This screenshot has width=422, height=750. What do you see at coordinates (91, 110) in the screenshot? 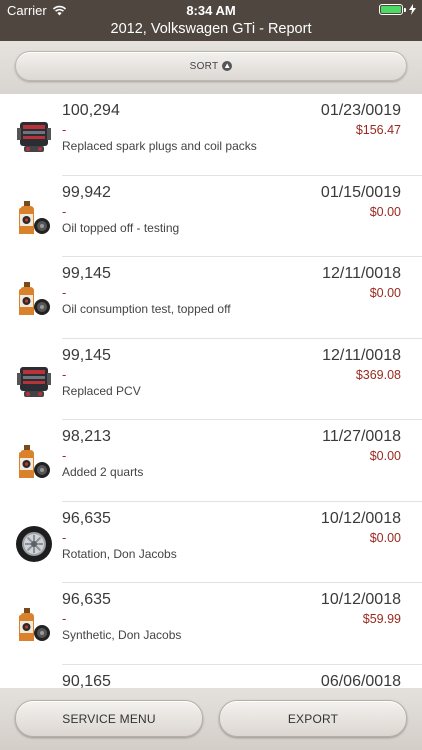
I see `odometer: 100,294` at bounding box center [91, 110].